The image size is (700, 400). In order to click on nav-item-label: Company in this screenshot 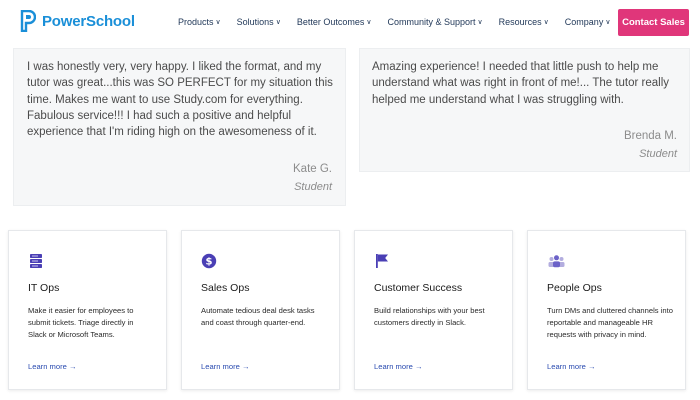, I will do `click(584, 22)`.